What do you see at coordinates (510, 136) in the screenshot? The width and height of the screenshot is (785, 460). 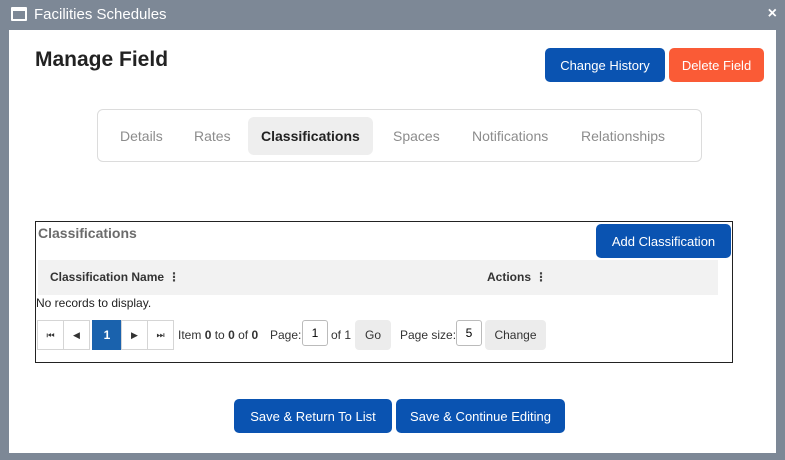 I see `tab-notifications: Notifications` at bounding box center [510, 136].